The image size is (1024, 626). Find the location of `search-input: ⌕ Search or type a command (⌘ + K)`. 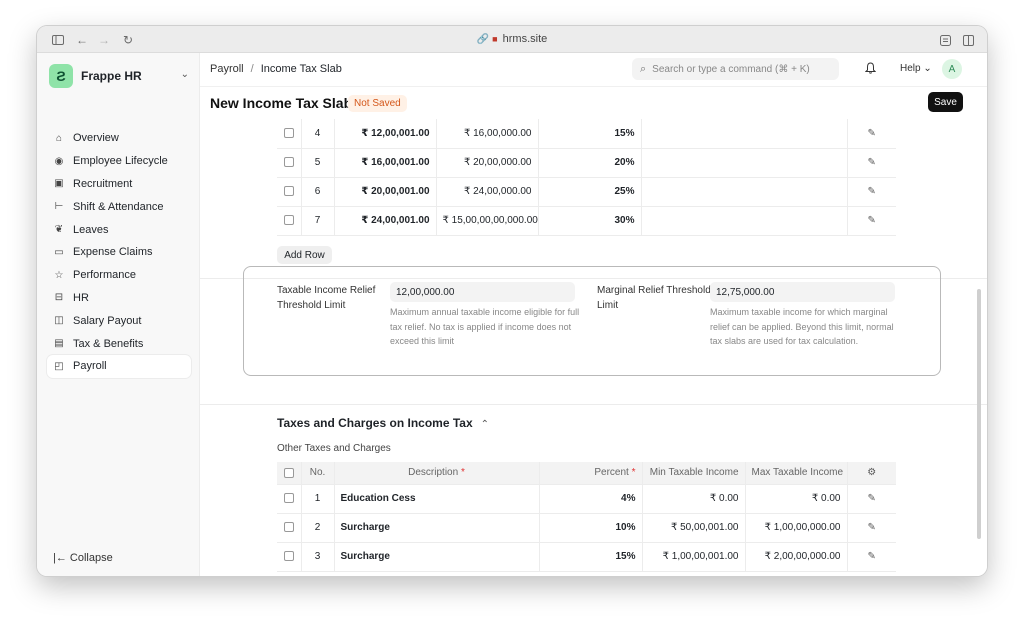

search-input: ⌕ Search or type a command (⌘ + K) is located at coordinates (735, 69).